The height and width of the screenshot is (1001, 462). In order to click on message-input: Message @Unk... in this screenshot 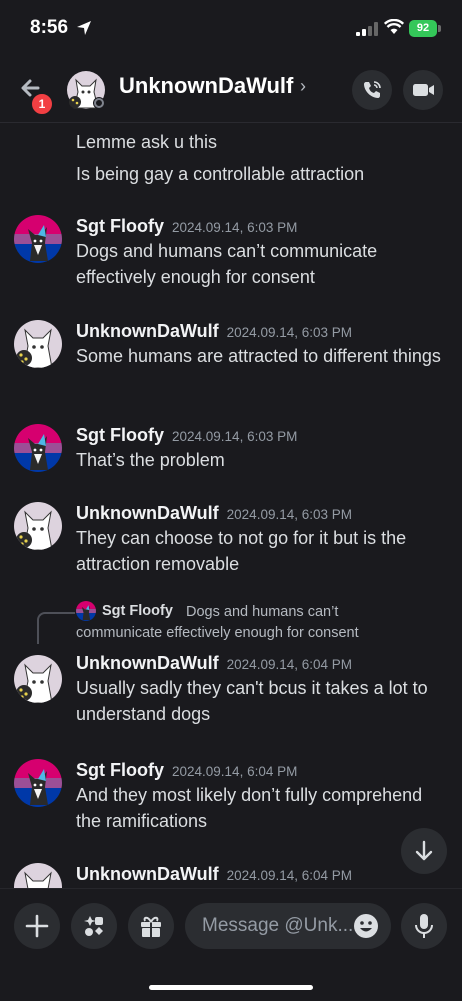, I will do `click(288, 926)`.